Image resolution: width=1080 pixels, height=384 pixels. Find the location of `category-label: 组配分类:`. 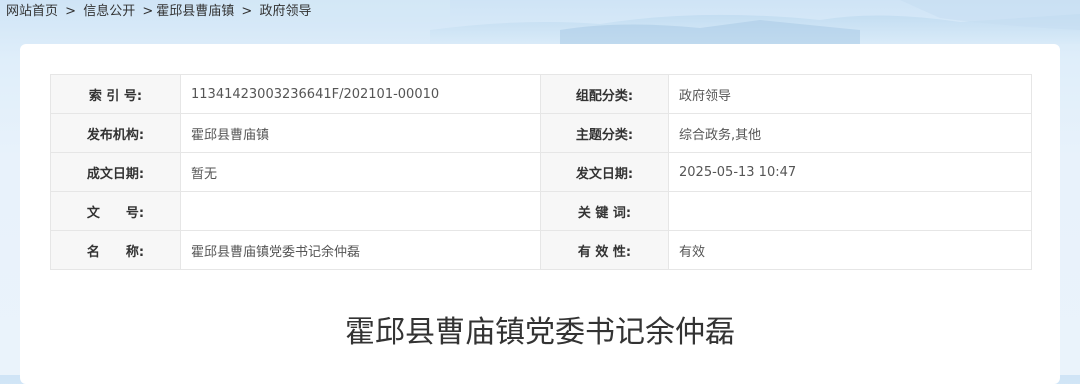

category-label: 组配分类: is located at coordinates (604, 94).